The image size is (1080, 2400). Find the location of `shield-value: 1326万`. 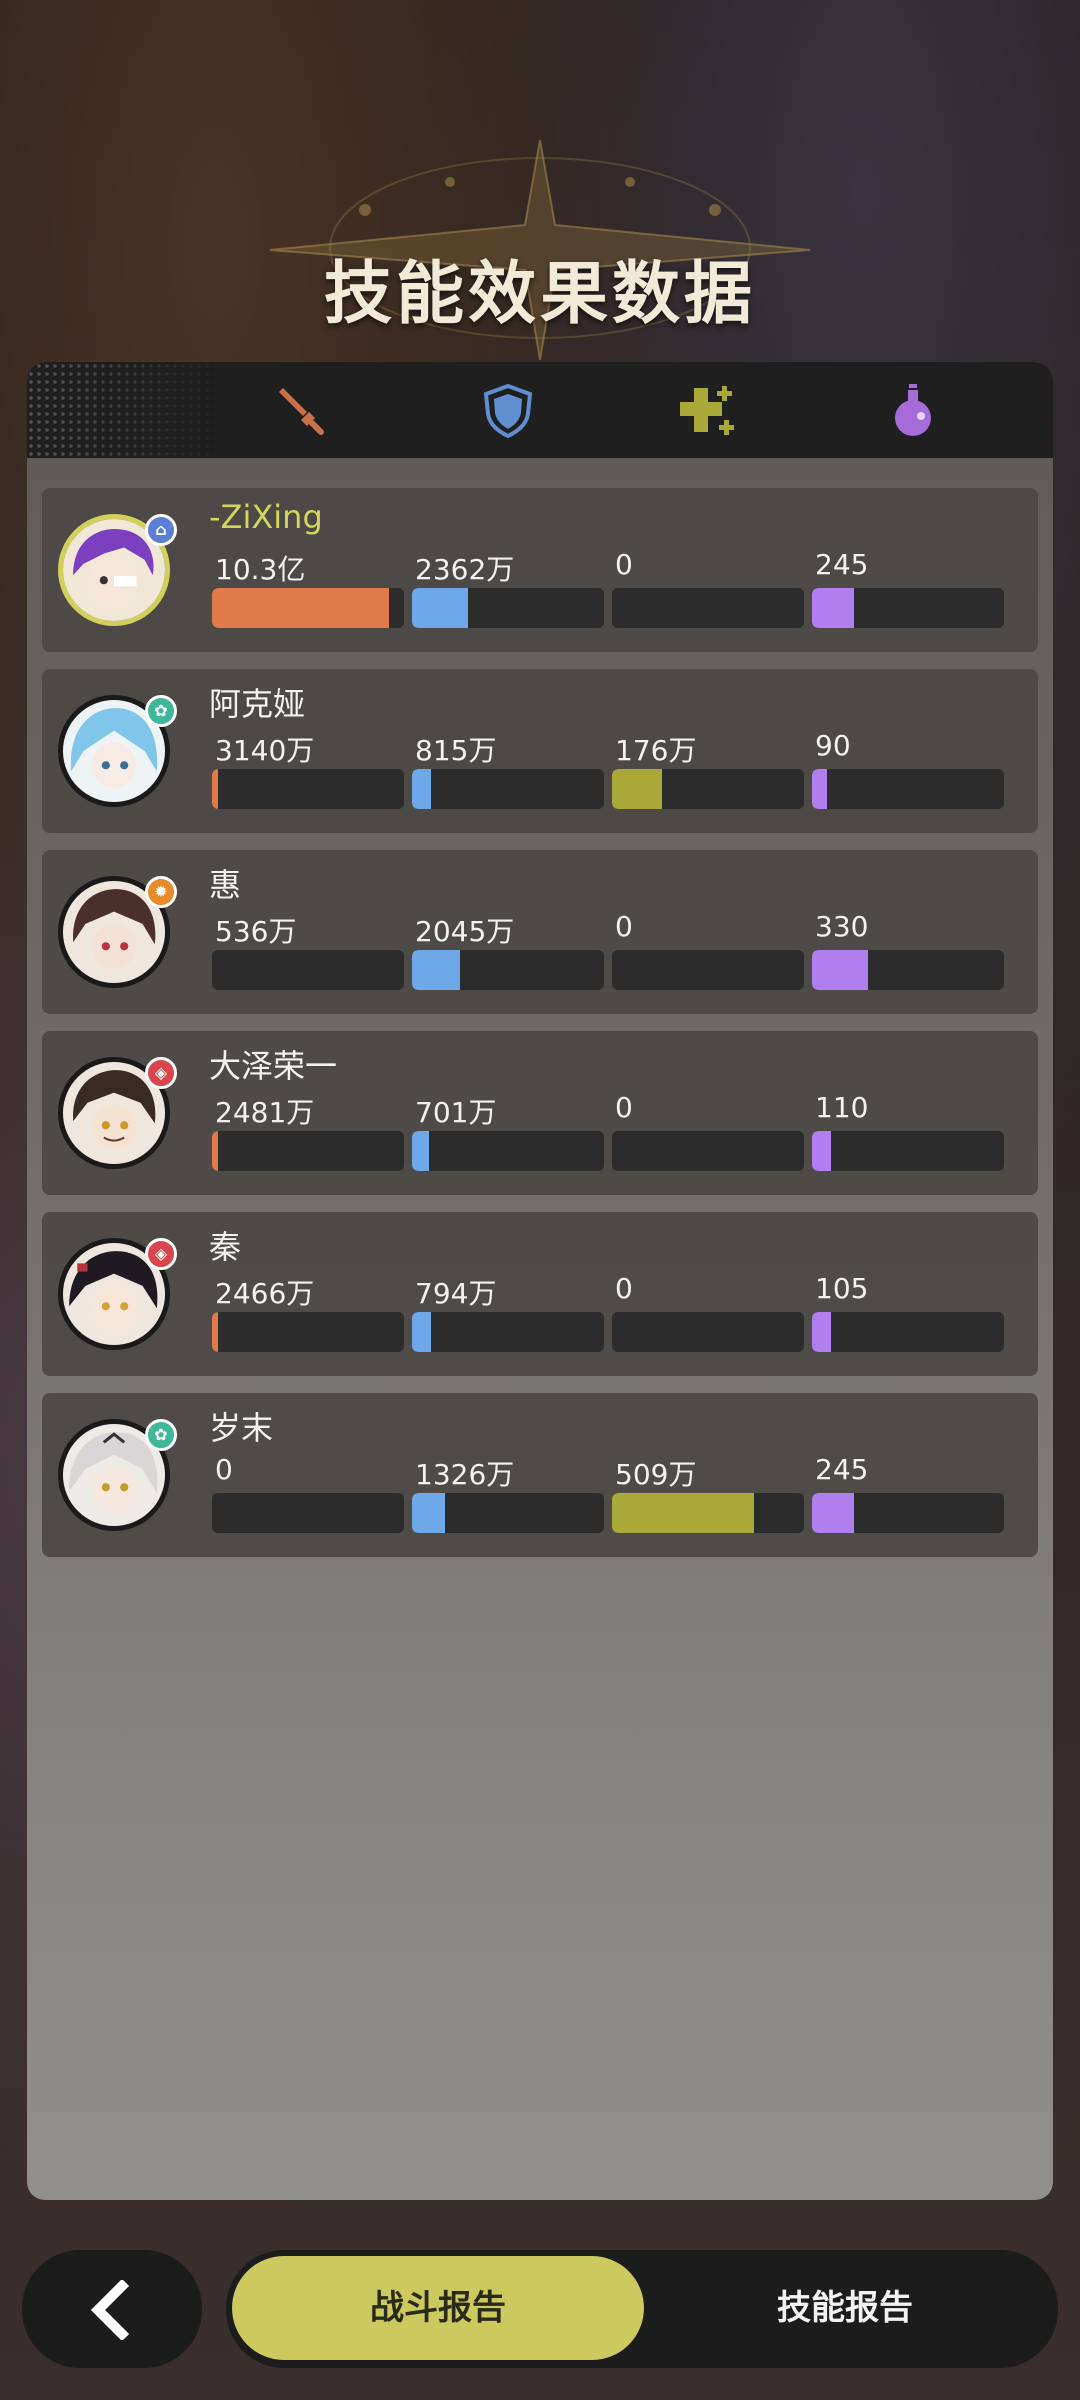

shield-value: 1326万 is located at coordinates (465, 1474).